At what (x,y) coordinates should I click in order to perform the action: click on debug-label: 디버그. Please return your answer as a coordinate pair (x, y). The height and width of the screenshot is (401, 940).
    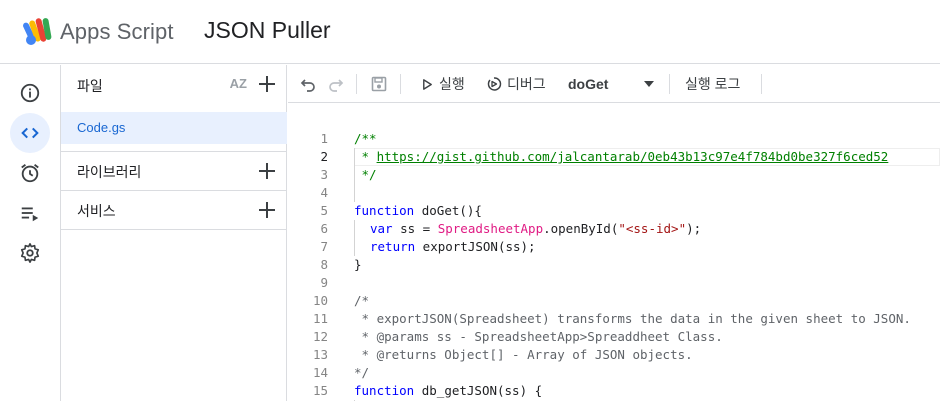
    Looking at the image, I should click on (526, 84).